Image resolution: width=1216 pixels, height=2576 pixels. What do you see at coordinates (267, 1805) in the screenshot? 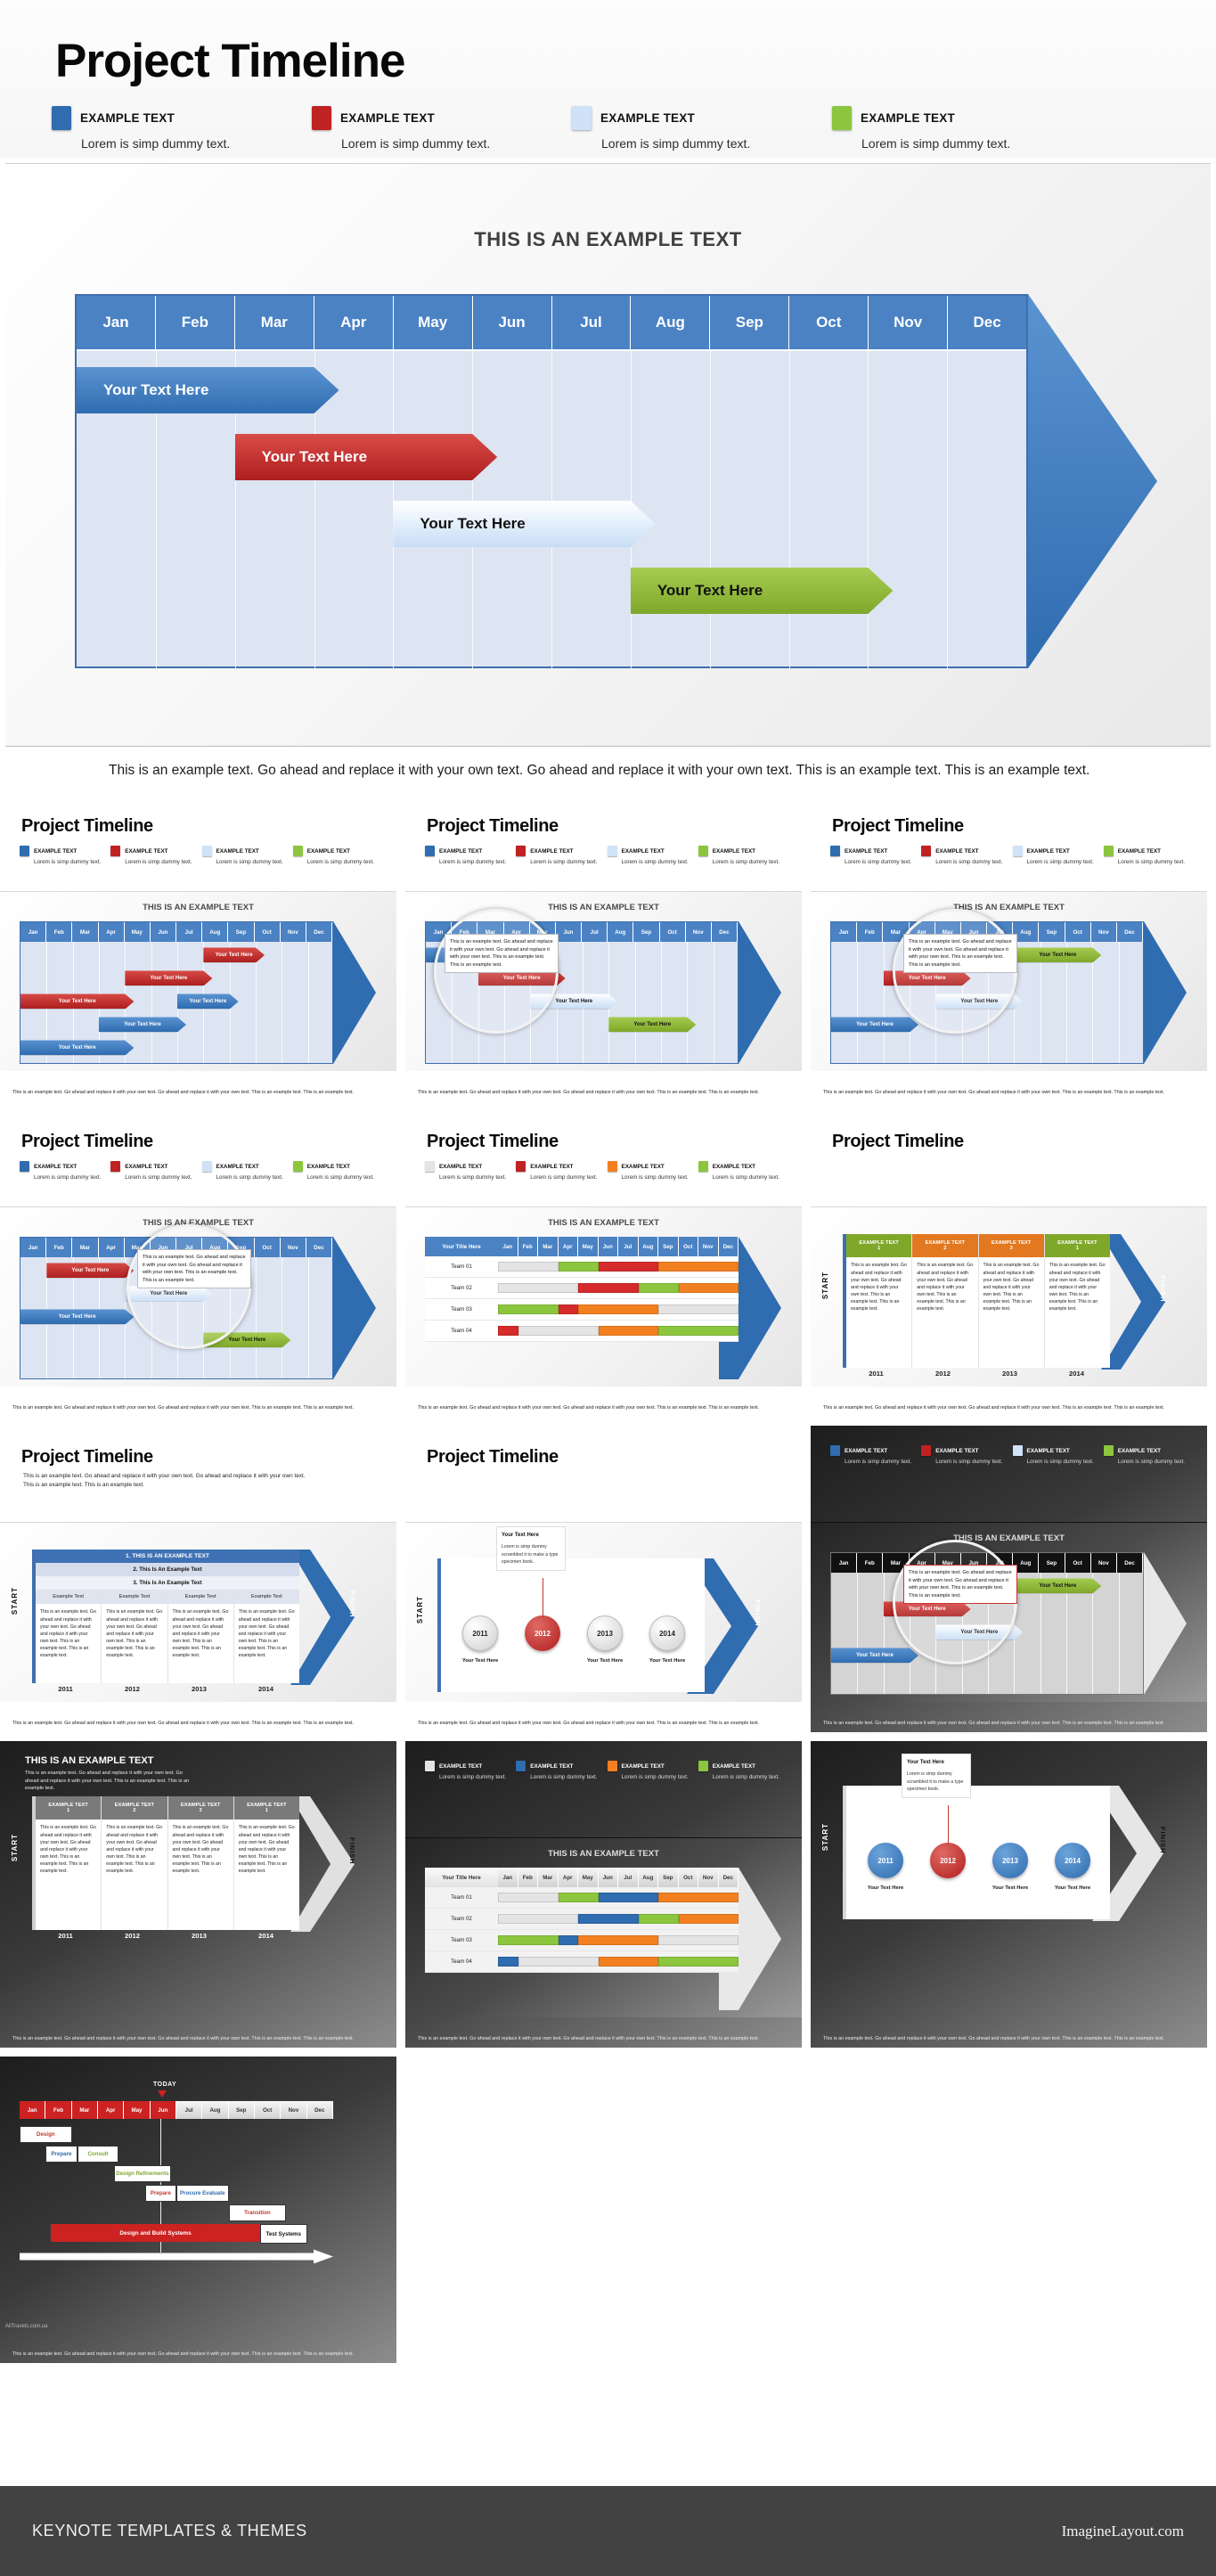
I see `column-header-label: EXAMPLE TEXT` at bounding box center [267, 1805].